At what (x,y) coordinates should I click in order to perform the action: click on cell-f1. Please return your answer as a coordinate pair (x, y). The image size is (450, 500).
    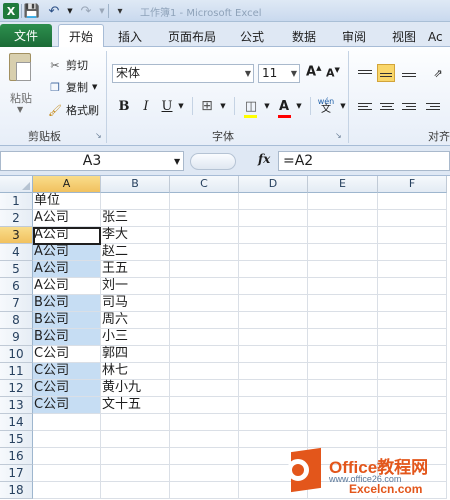
    Looking at the image, I should click on (412, 201).